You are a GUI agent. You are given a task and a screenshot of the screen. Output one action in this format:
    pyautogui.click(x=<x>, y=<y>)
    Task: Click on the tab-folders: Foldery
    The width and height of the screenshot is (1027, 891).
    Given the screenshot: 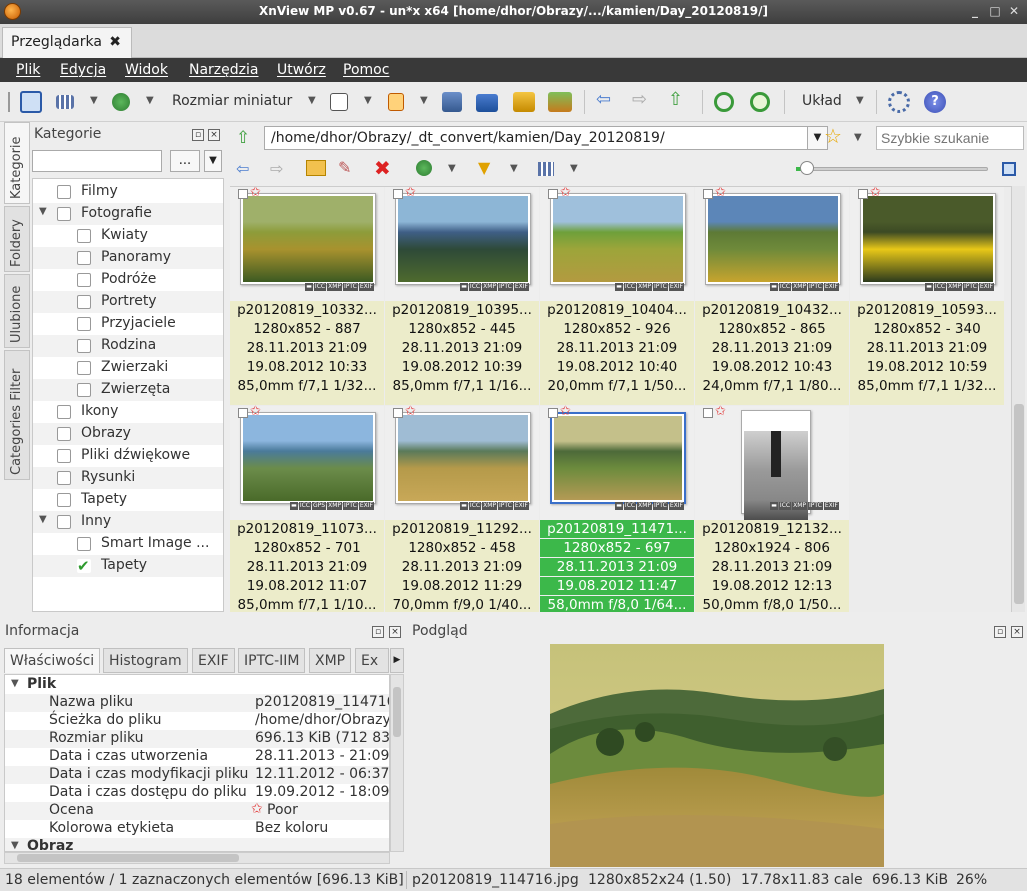 What is the action you would take?
    pyautogui.click(x=17, y=239)
    